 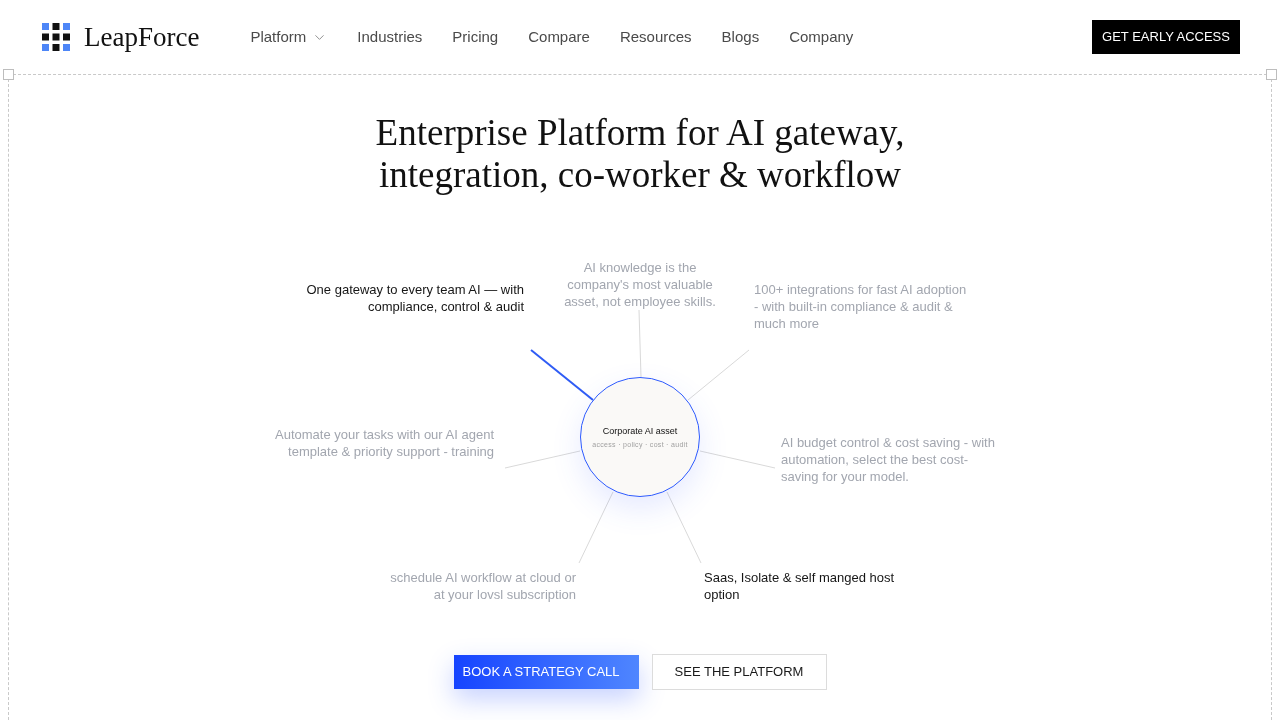 I want to click on node-text: One gateway to every team AI — with compliance, control & audit, so click(x=415, y=298).